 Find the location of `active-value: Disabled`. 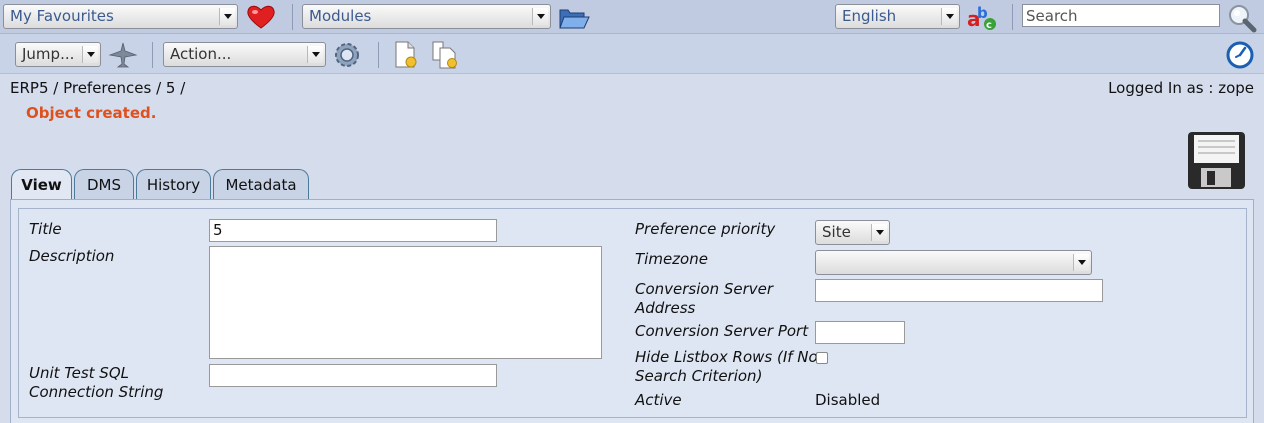

active-value: Disabled is located at coordinates (848, 400).